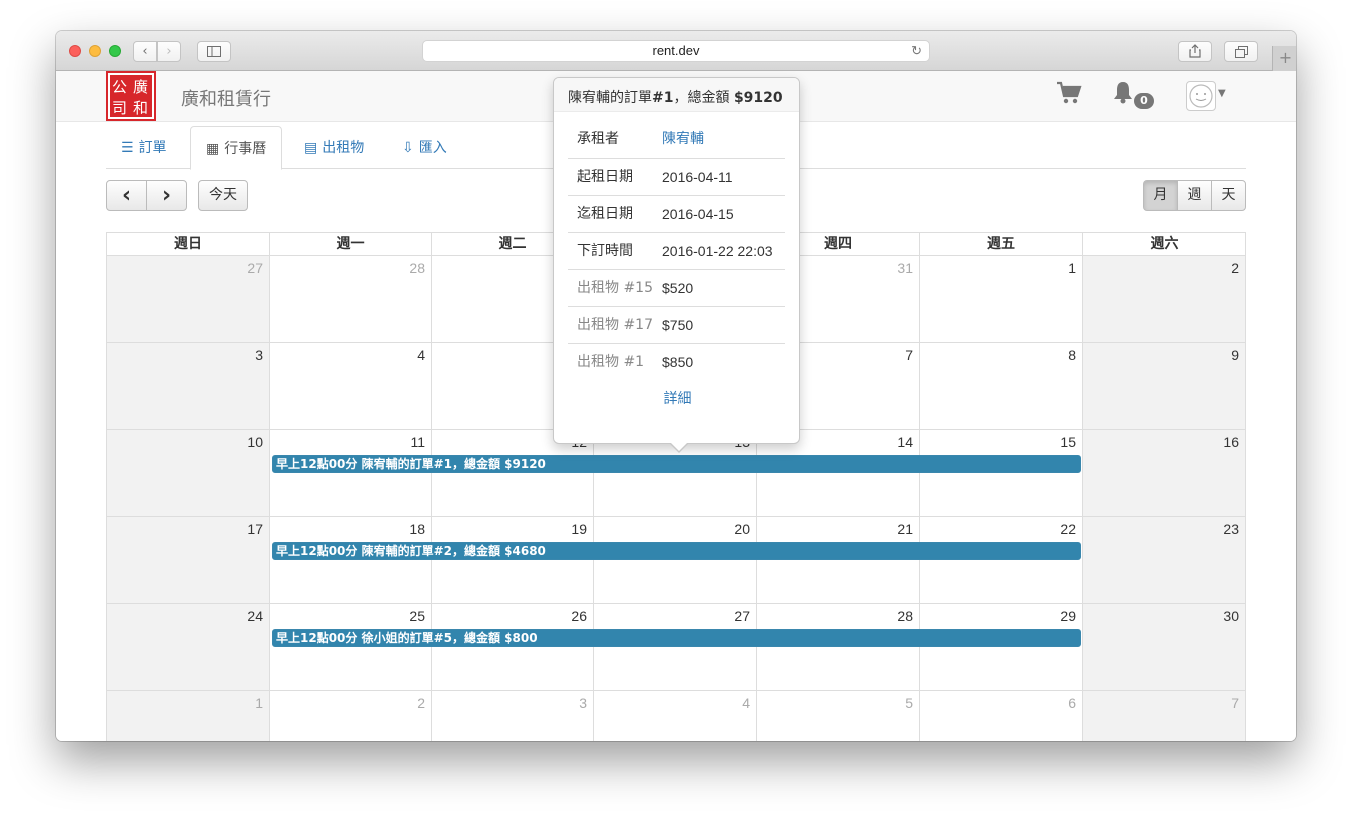  Describe the element at coordinates (1069, 96) in the screenshot. I see `cart-icon` at that location.